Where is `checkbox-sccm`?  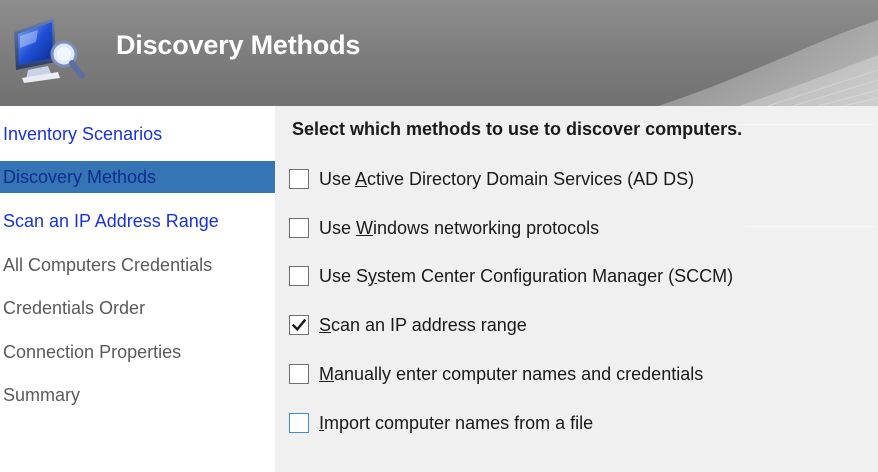
checkbox-sccm is located at coordinates (299, 276).